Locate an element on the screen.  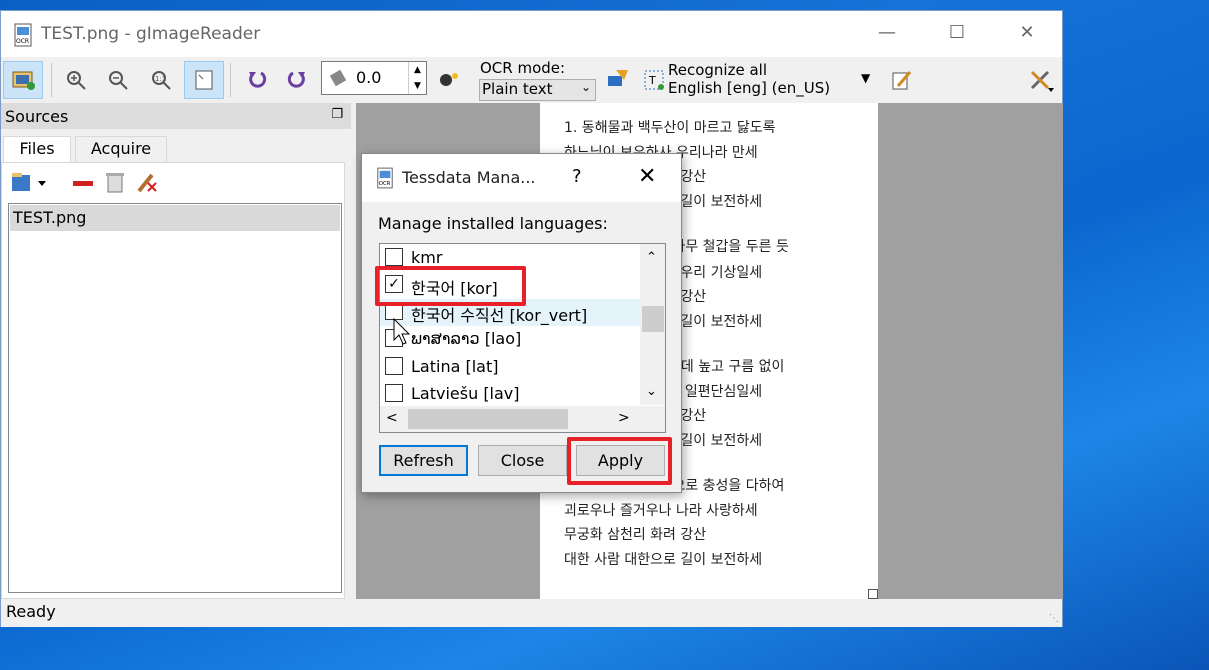
best-fit-icon is located at coordinates (204, 80).